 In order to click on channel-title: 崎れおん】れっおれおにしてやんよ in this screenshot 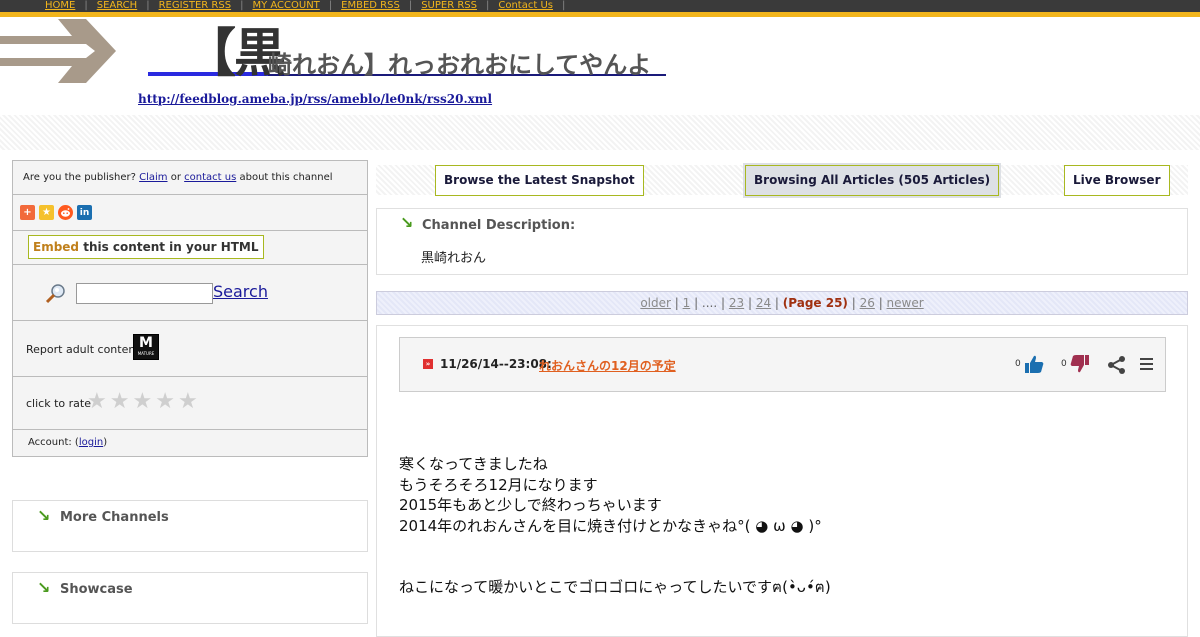, I will do `click(460, 65)`.